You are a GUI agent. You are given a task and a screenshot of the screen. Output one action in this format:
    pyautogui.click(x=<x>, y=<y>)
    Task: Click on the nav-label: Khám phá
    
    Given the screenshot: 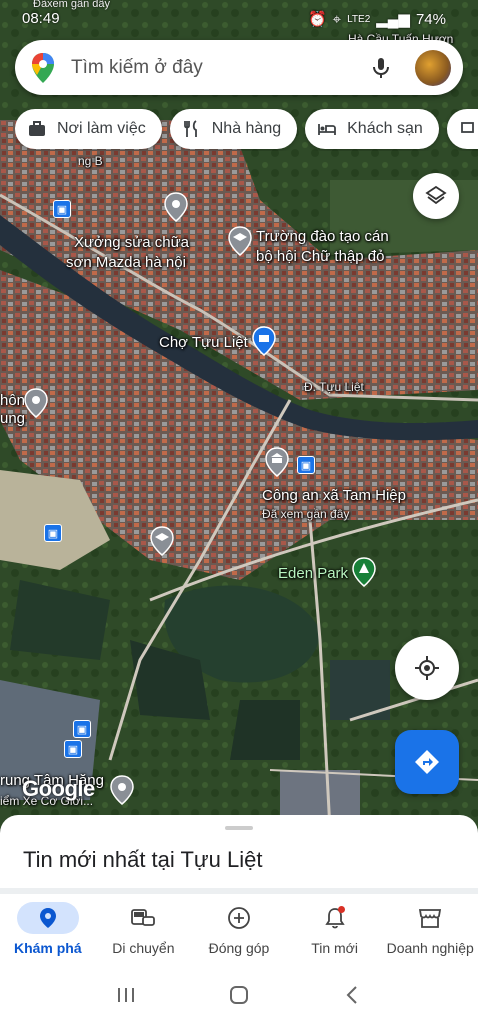 What is the action you would take?
    pyautogui.click(x=47, y=948)
    